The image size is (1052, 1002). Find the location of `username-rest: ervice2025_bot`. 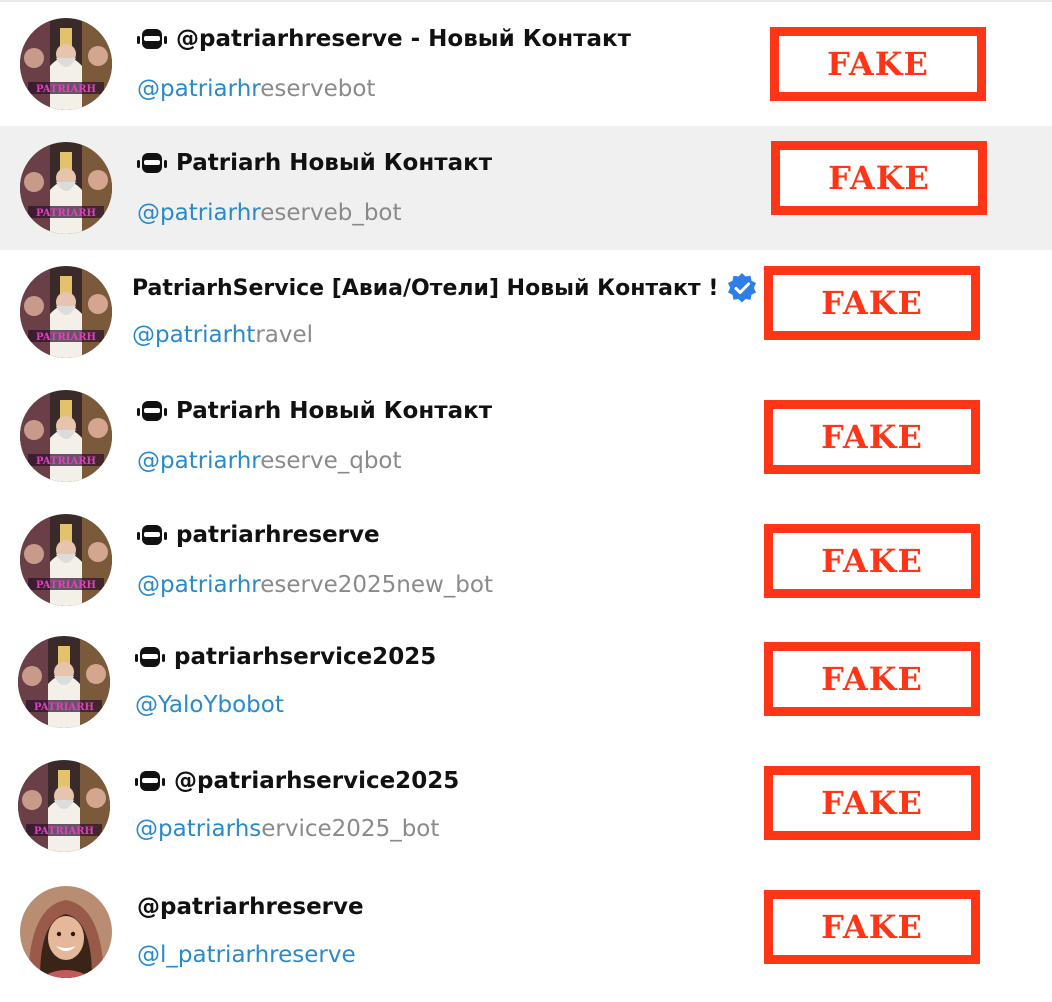

username-rest: ervice2025_bot is located at coordinates (350, 829).